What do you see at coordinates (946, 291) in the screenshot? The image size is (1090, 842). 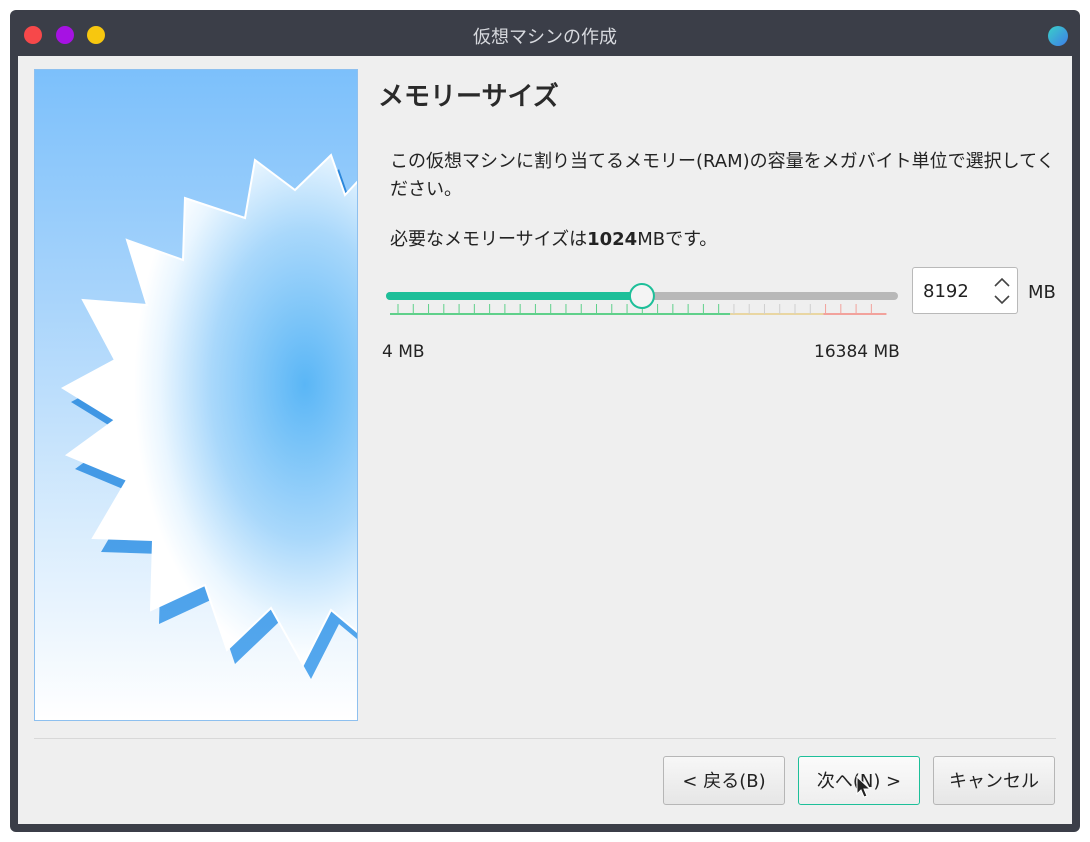 I see `memory-spinbox-value: 8192` at bounding box center [946, 291].